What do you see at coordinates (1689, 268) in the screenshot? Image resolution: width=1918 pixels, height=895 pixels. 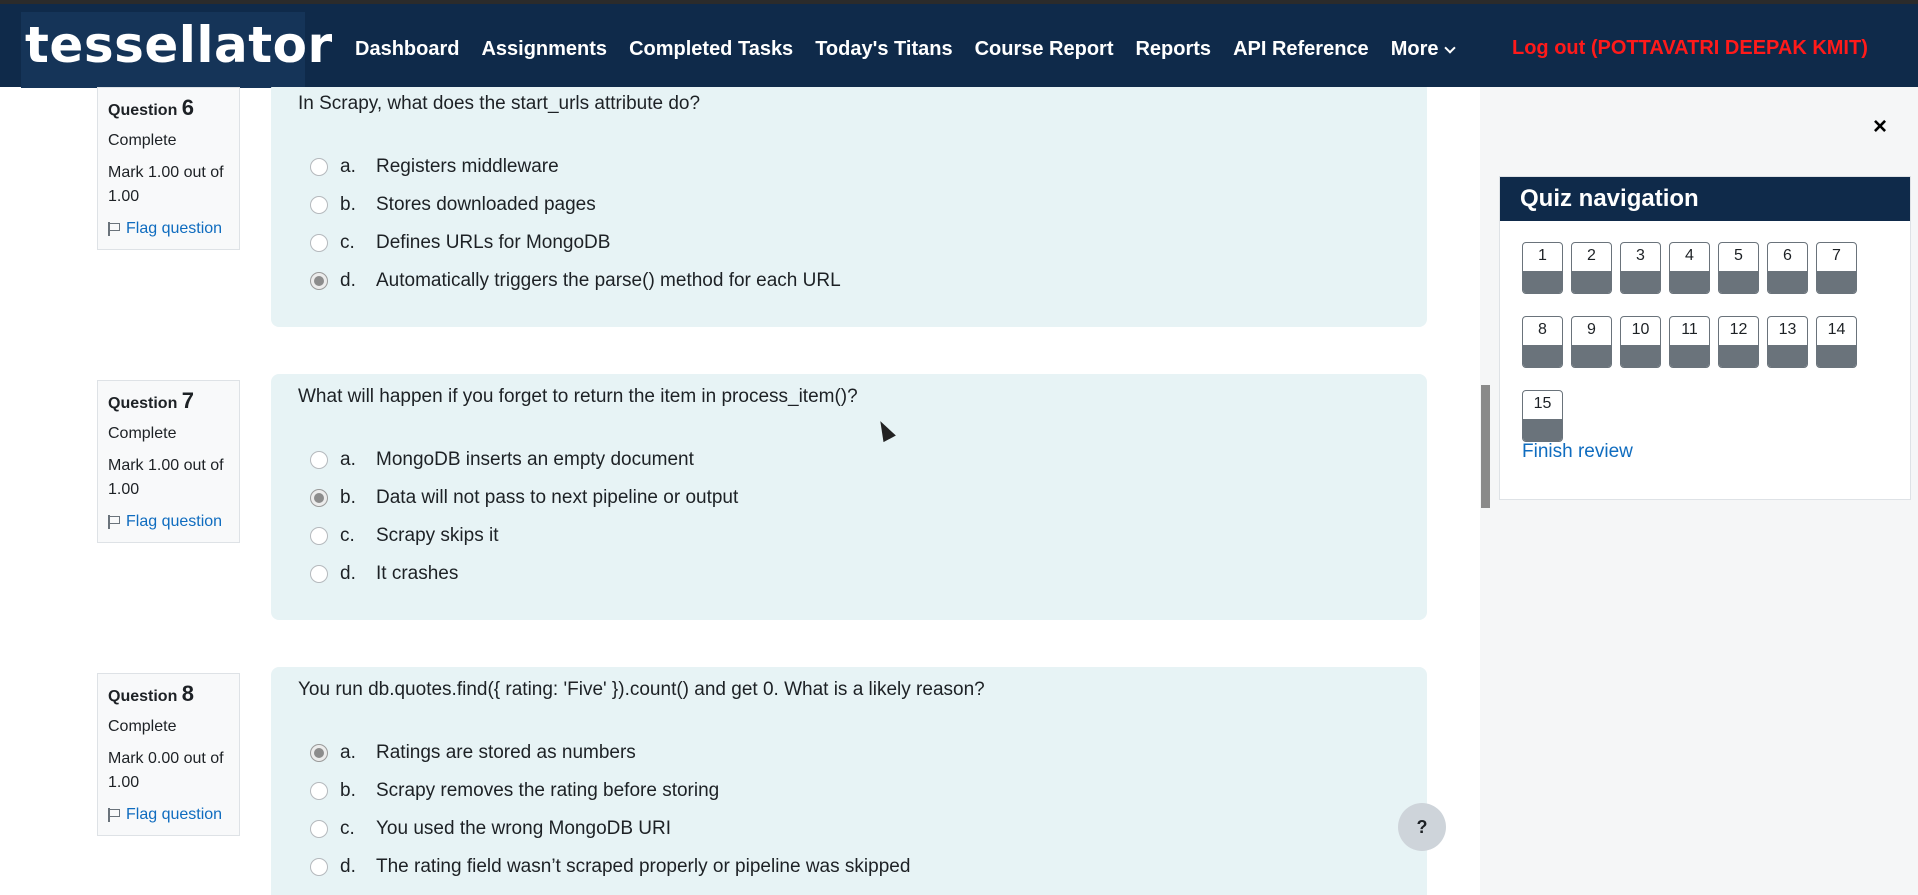 I see `quiz-nav-button: 4` at bounding box center [1689, 268].